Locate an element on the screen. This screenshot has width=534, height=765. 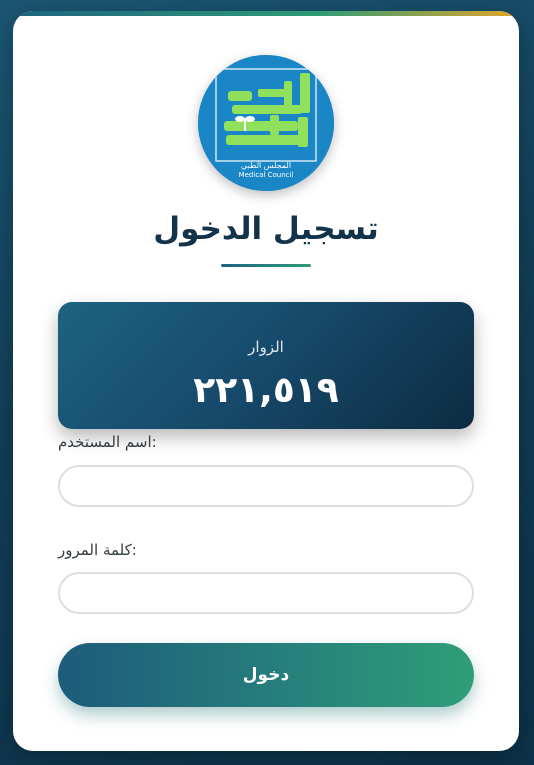
page-title: تسجيل الدخول is located at coordinates (266, 229).